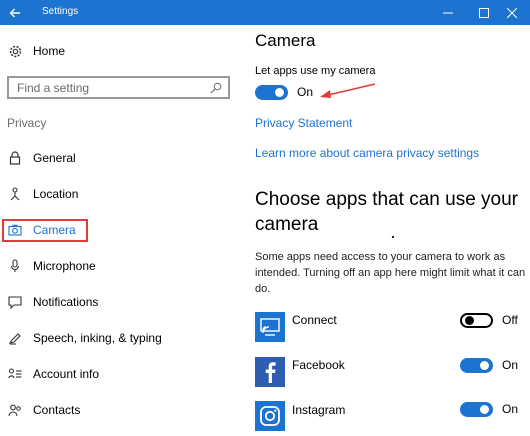 This screenshot has height=436, width=530. Describe the element at coordinates (15, 373) in the screenshot. I see `account-info-icon` at that location.